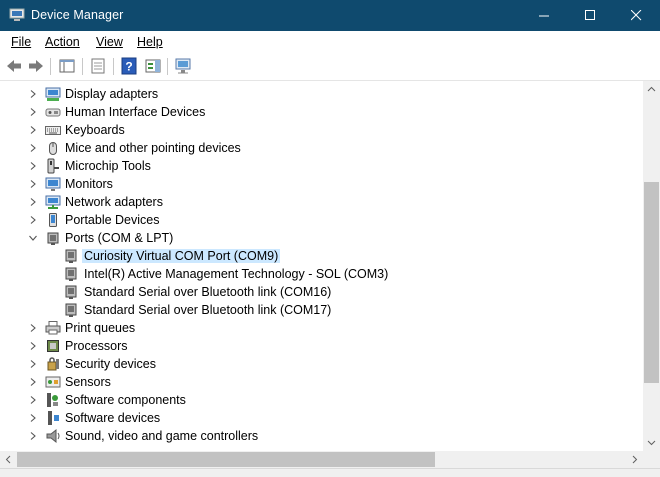 The width and height of the screenshot is (660, 477). Describe the element at coordinates (321, 346) in the screenshot. I see `tree-item-processors: Processors` at that location.